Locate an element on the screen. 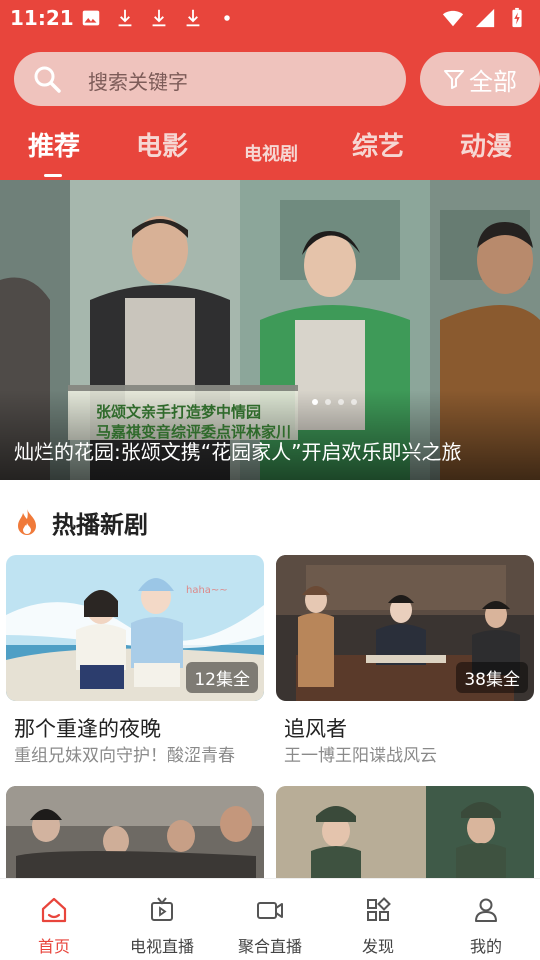  banner-pagination is located at coordinates (334, 402).